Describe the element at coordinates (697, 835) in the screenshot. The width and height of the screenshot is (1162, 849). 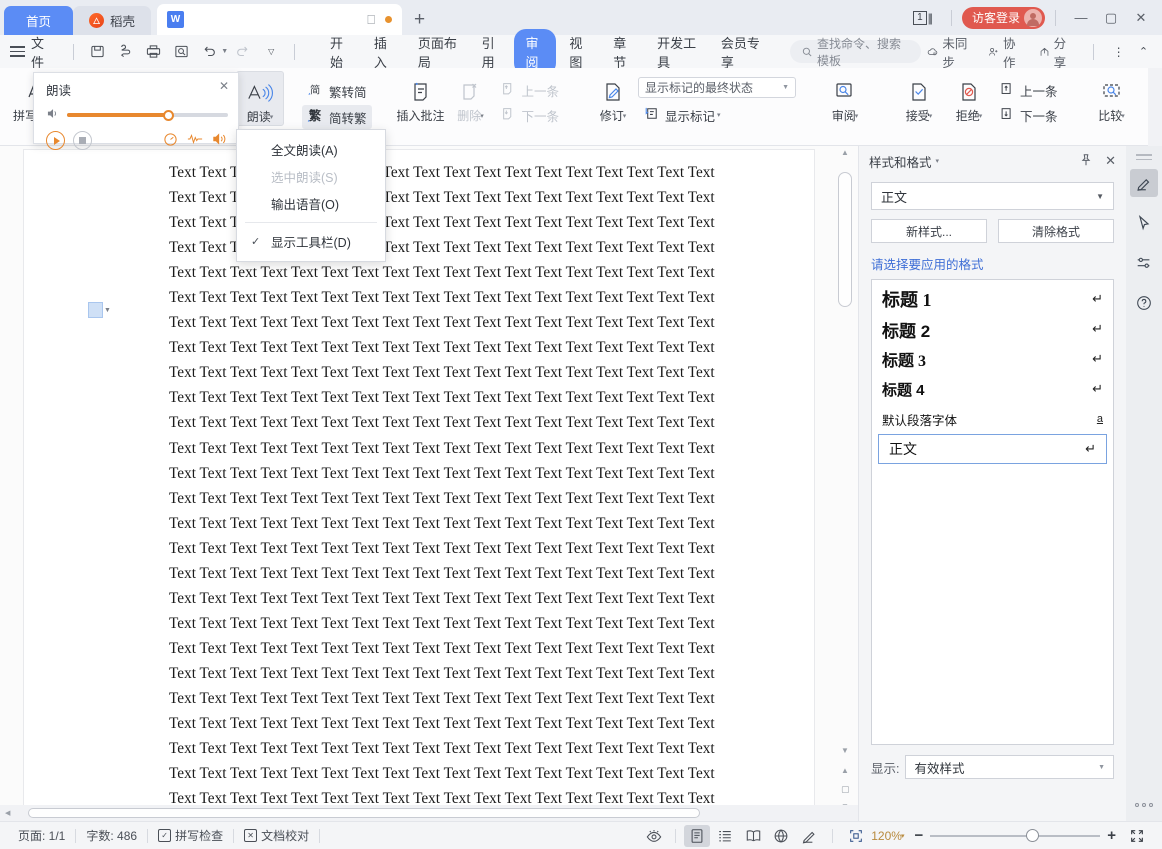
I see `page-view-icon` at that location.